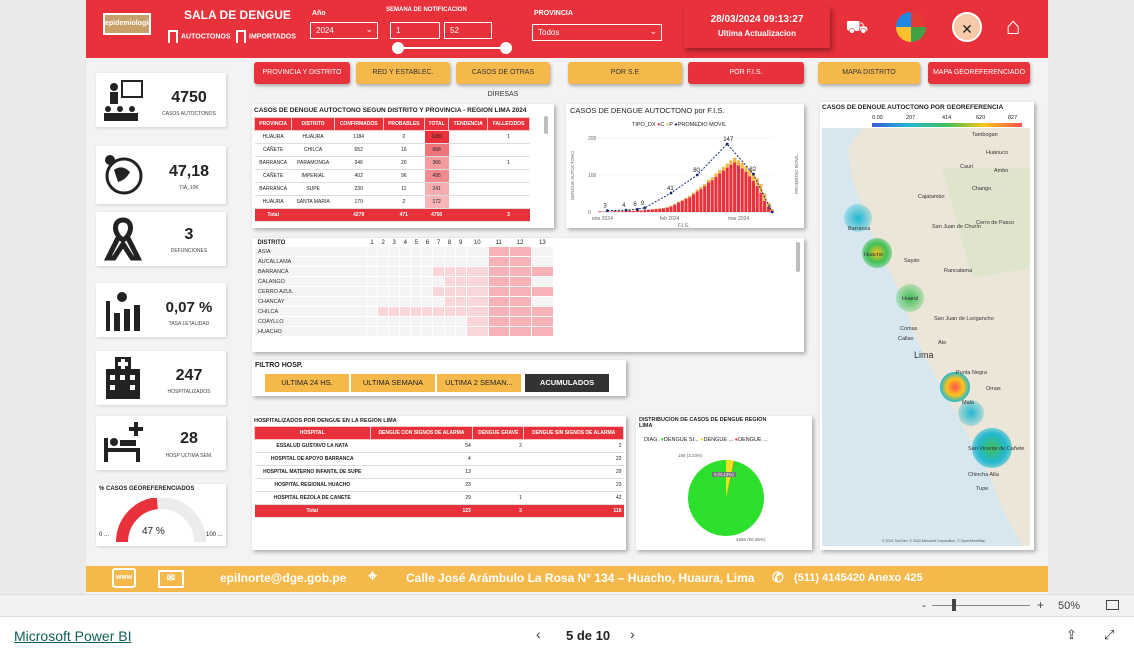 The image size is (1134, 652). What do you see at coordinates (392, 202) in the screenshot?
I see `table-row: HUAURA SANTA MARIA 170 2 172` at bounding box center [392, 202].